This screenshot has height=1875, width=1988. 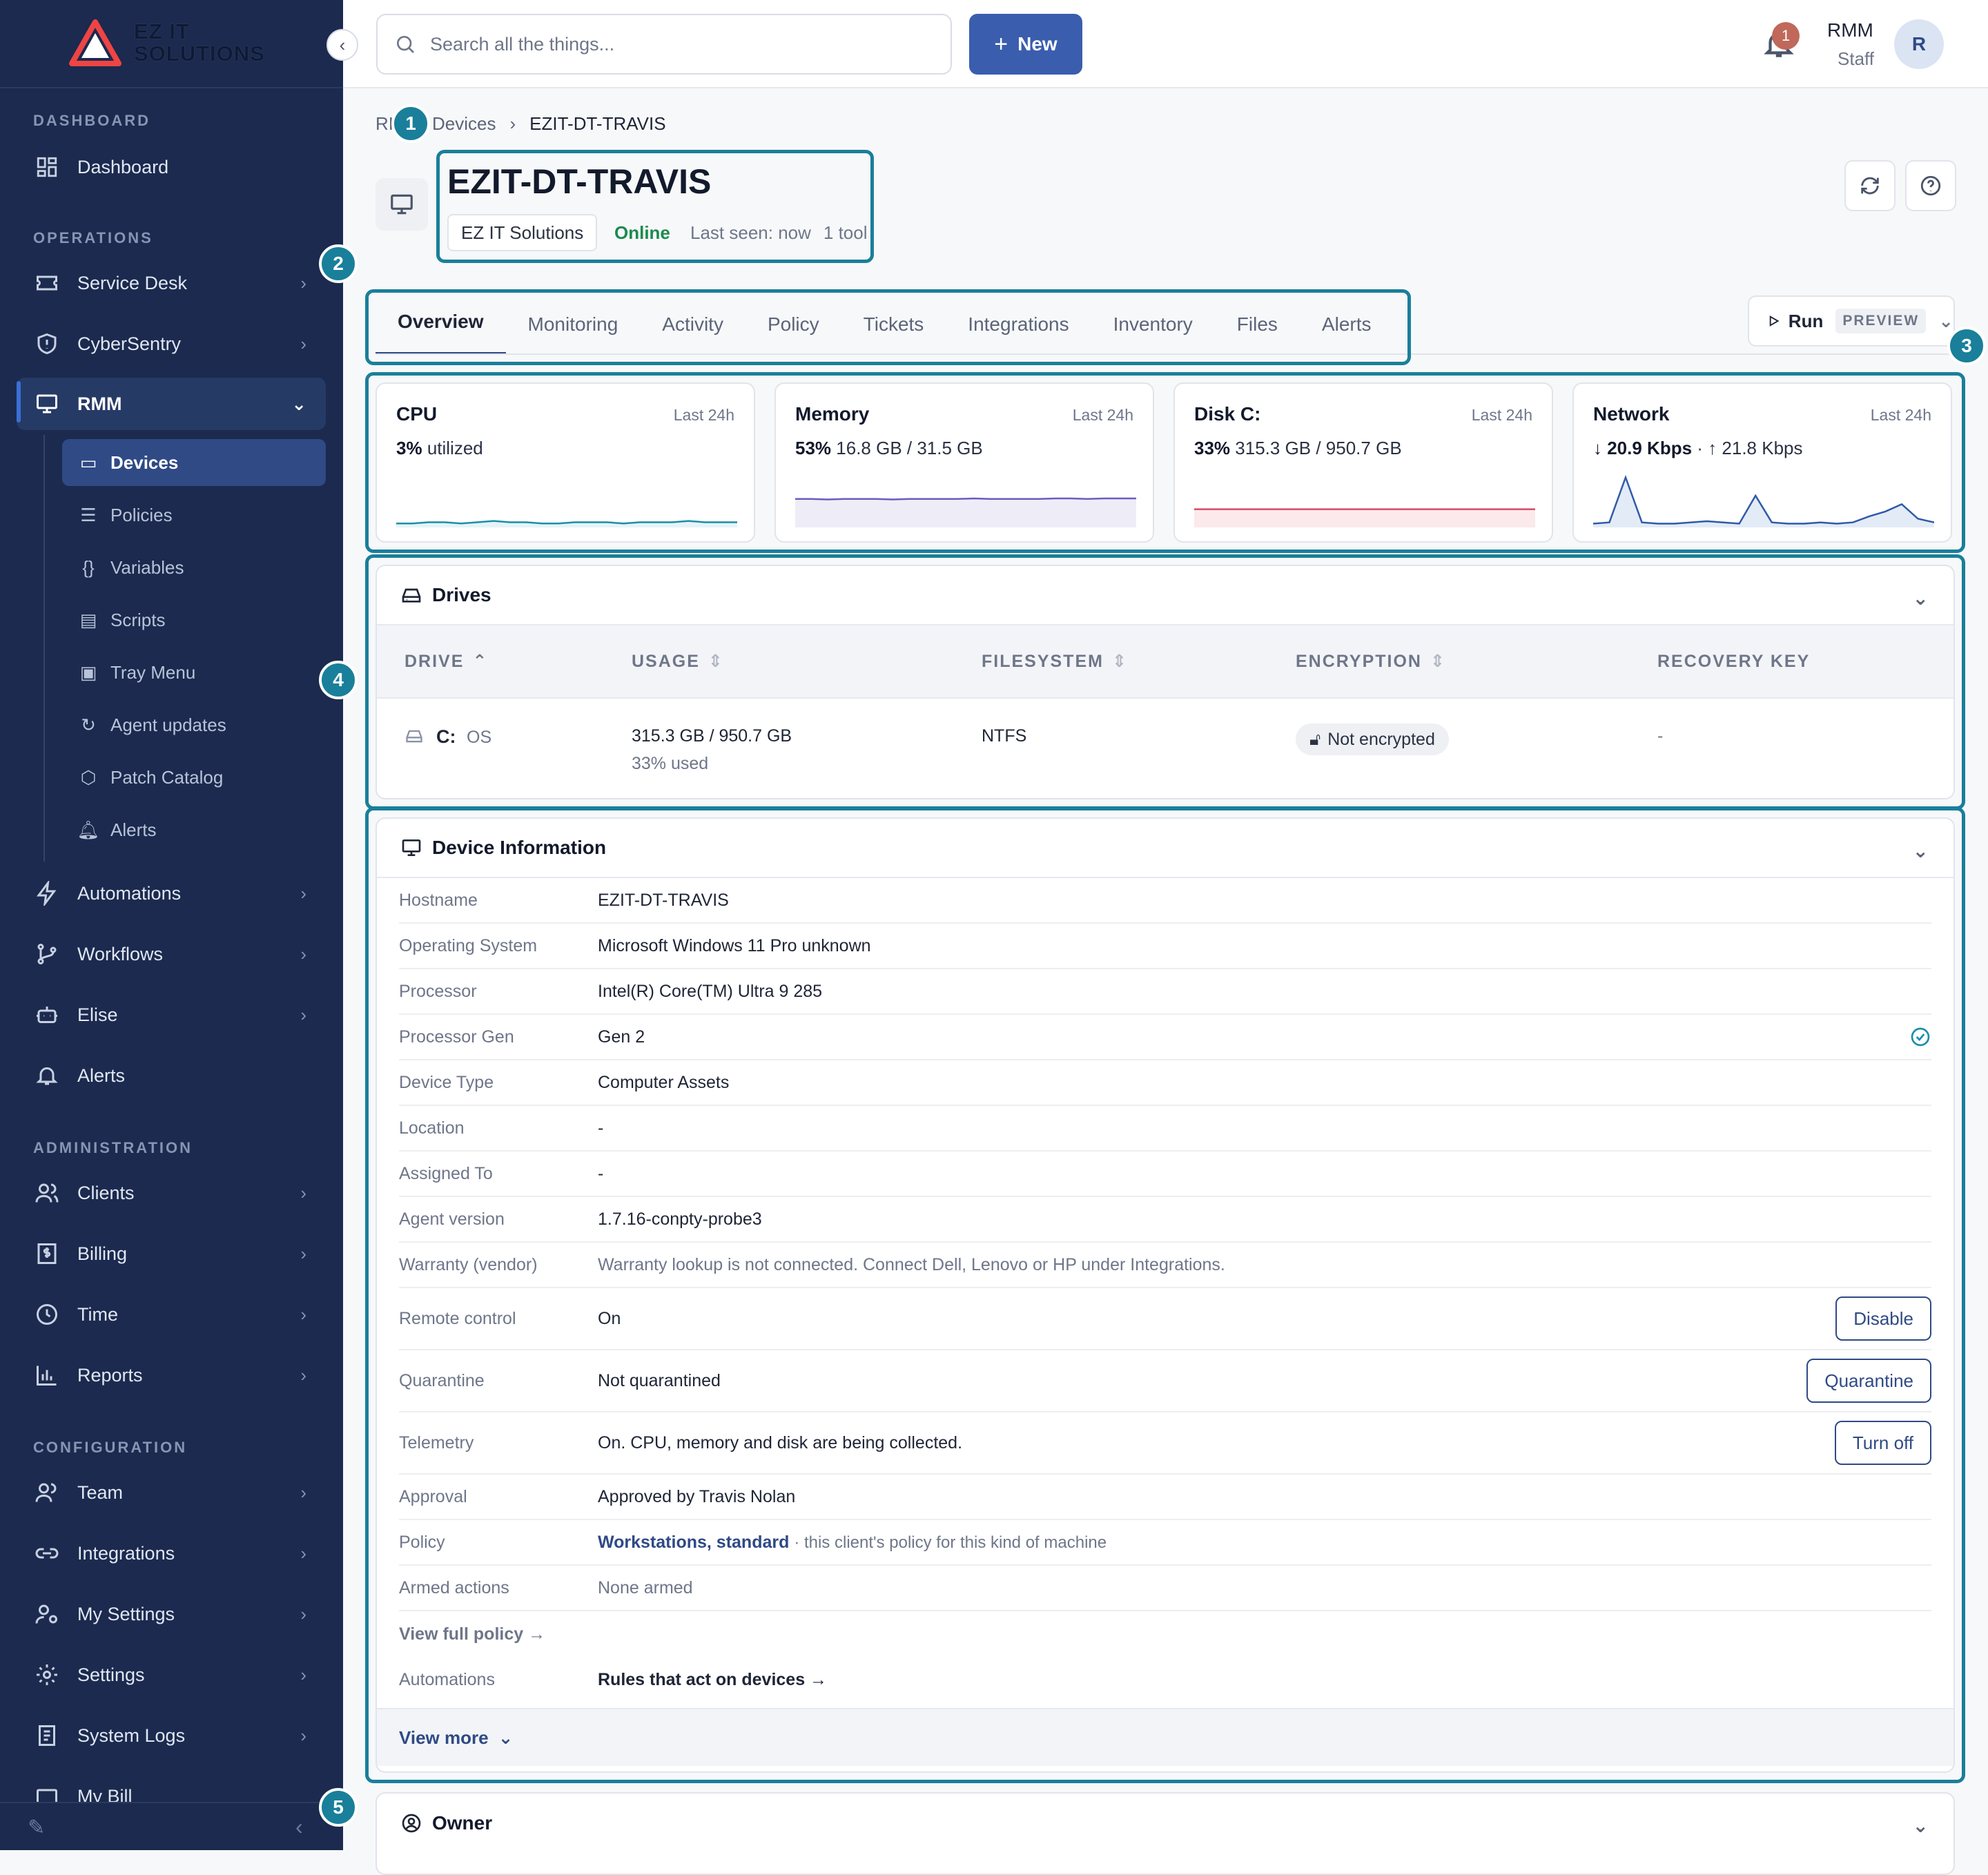 I want to click on sidebar-item-my-settings: My Settings ›, so click(x=171, y=1614).